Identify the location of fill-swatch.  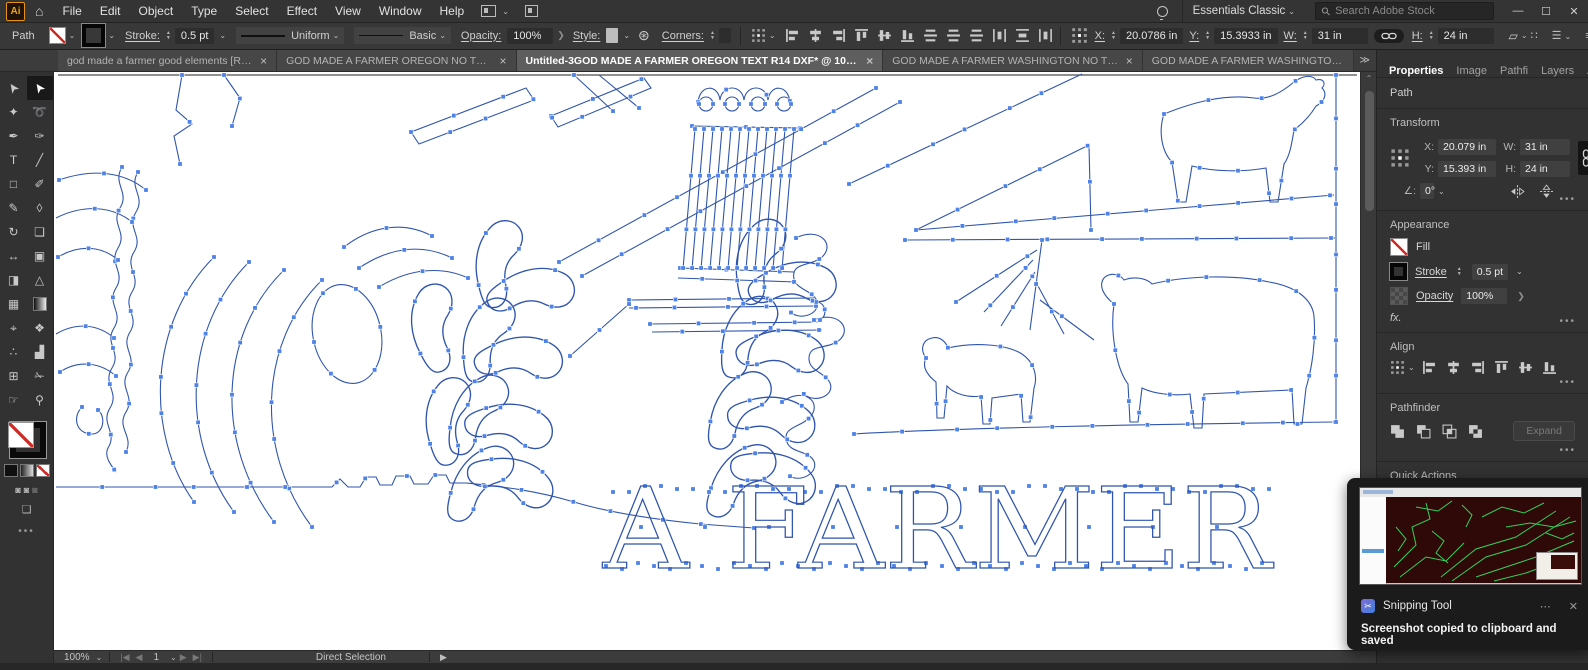
(1399, 247).